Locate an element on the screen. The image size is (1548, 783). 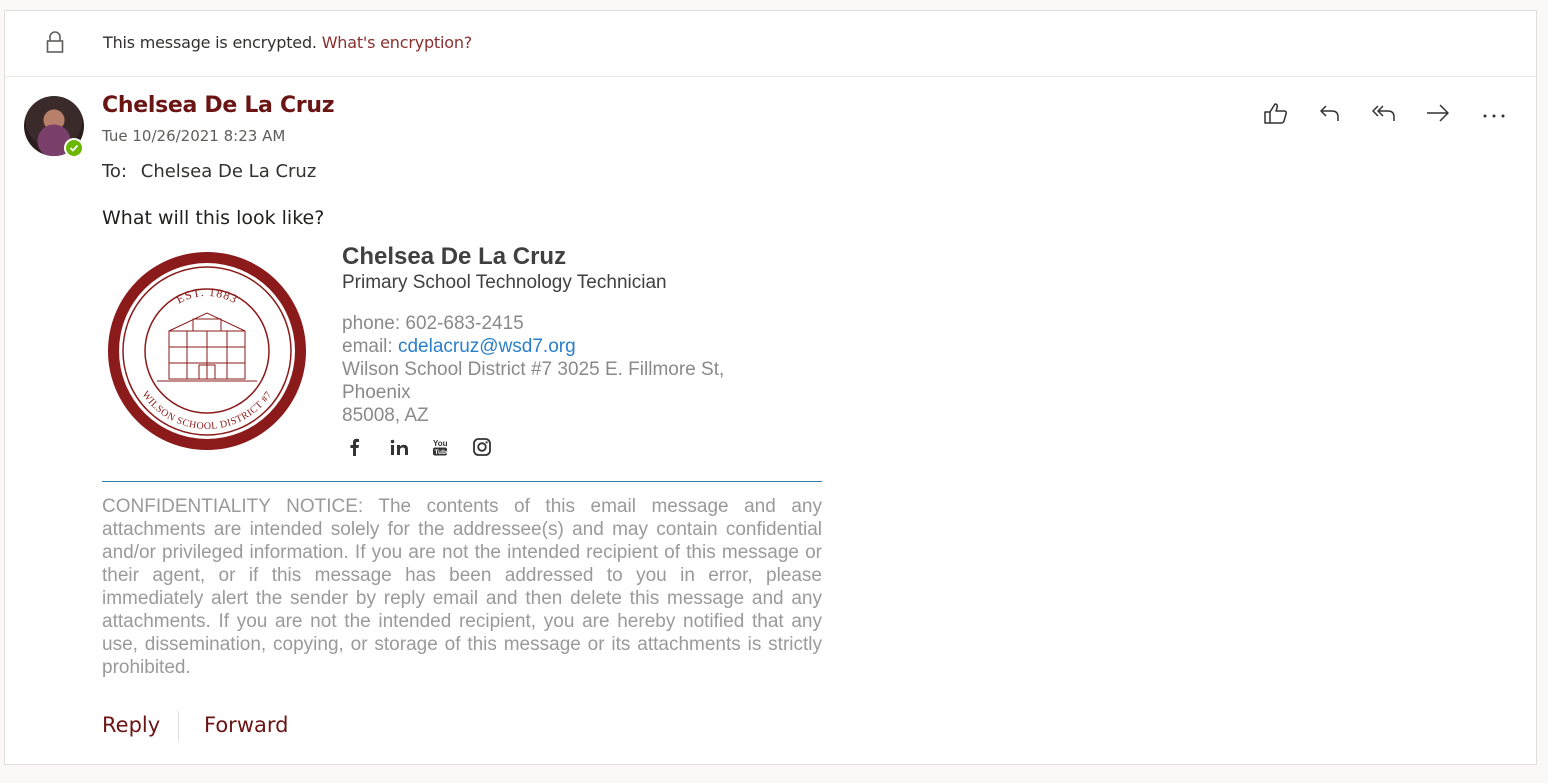
reply-button is located at coordinates (1330, 115).